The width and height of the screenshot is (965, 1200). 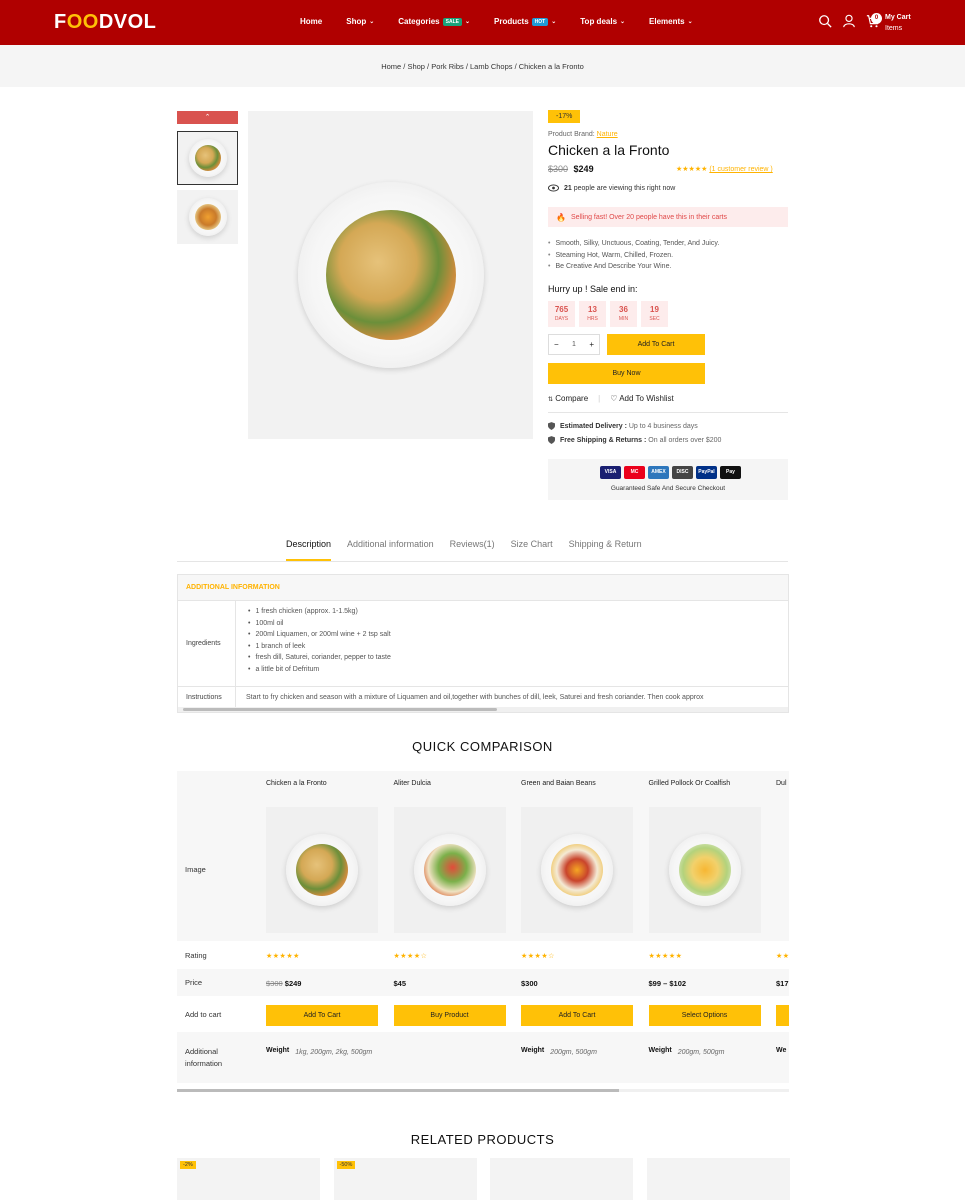 I want to click on related-product-card: -2%, so click(x=248, y=1179).